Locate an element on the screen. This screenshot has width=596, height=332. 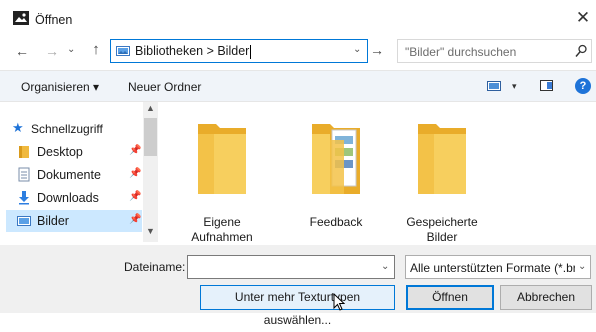
file-name: Eigene Aufnahmen is located at coordinates (222, 229).